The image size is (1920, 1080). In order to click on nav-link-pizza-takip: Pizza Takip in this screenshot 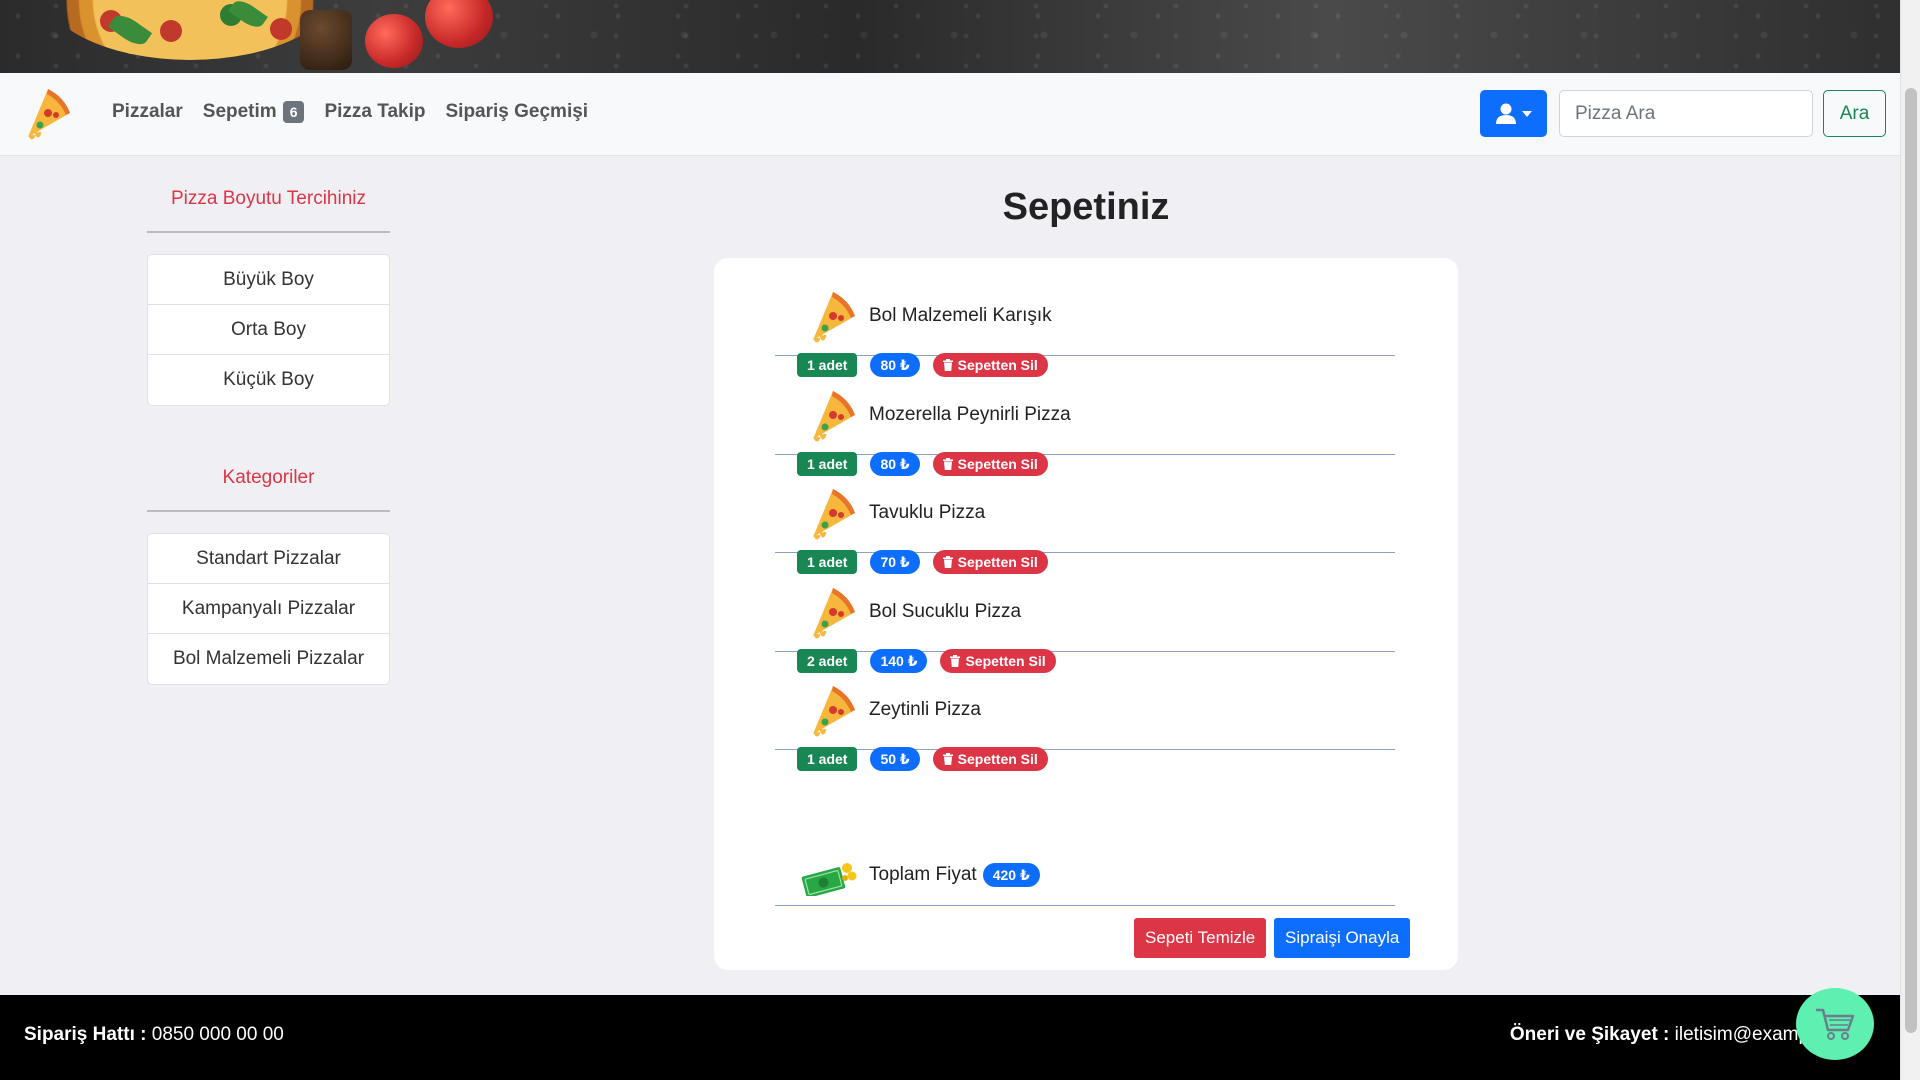, I will do `click(374, 112)`.